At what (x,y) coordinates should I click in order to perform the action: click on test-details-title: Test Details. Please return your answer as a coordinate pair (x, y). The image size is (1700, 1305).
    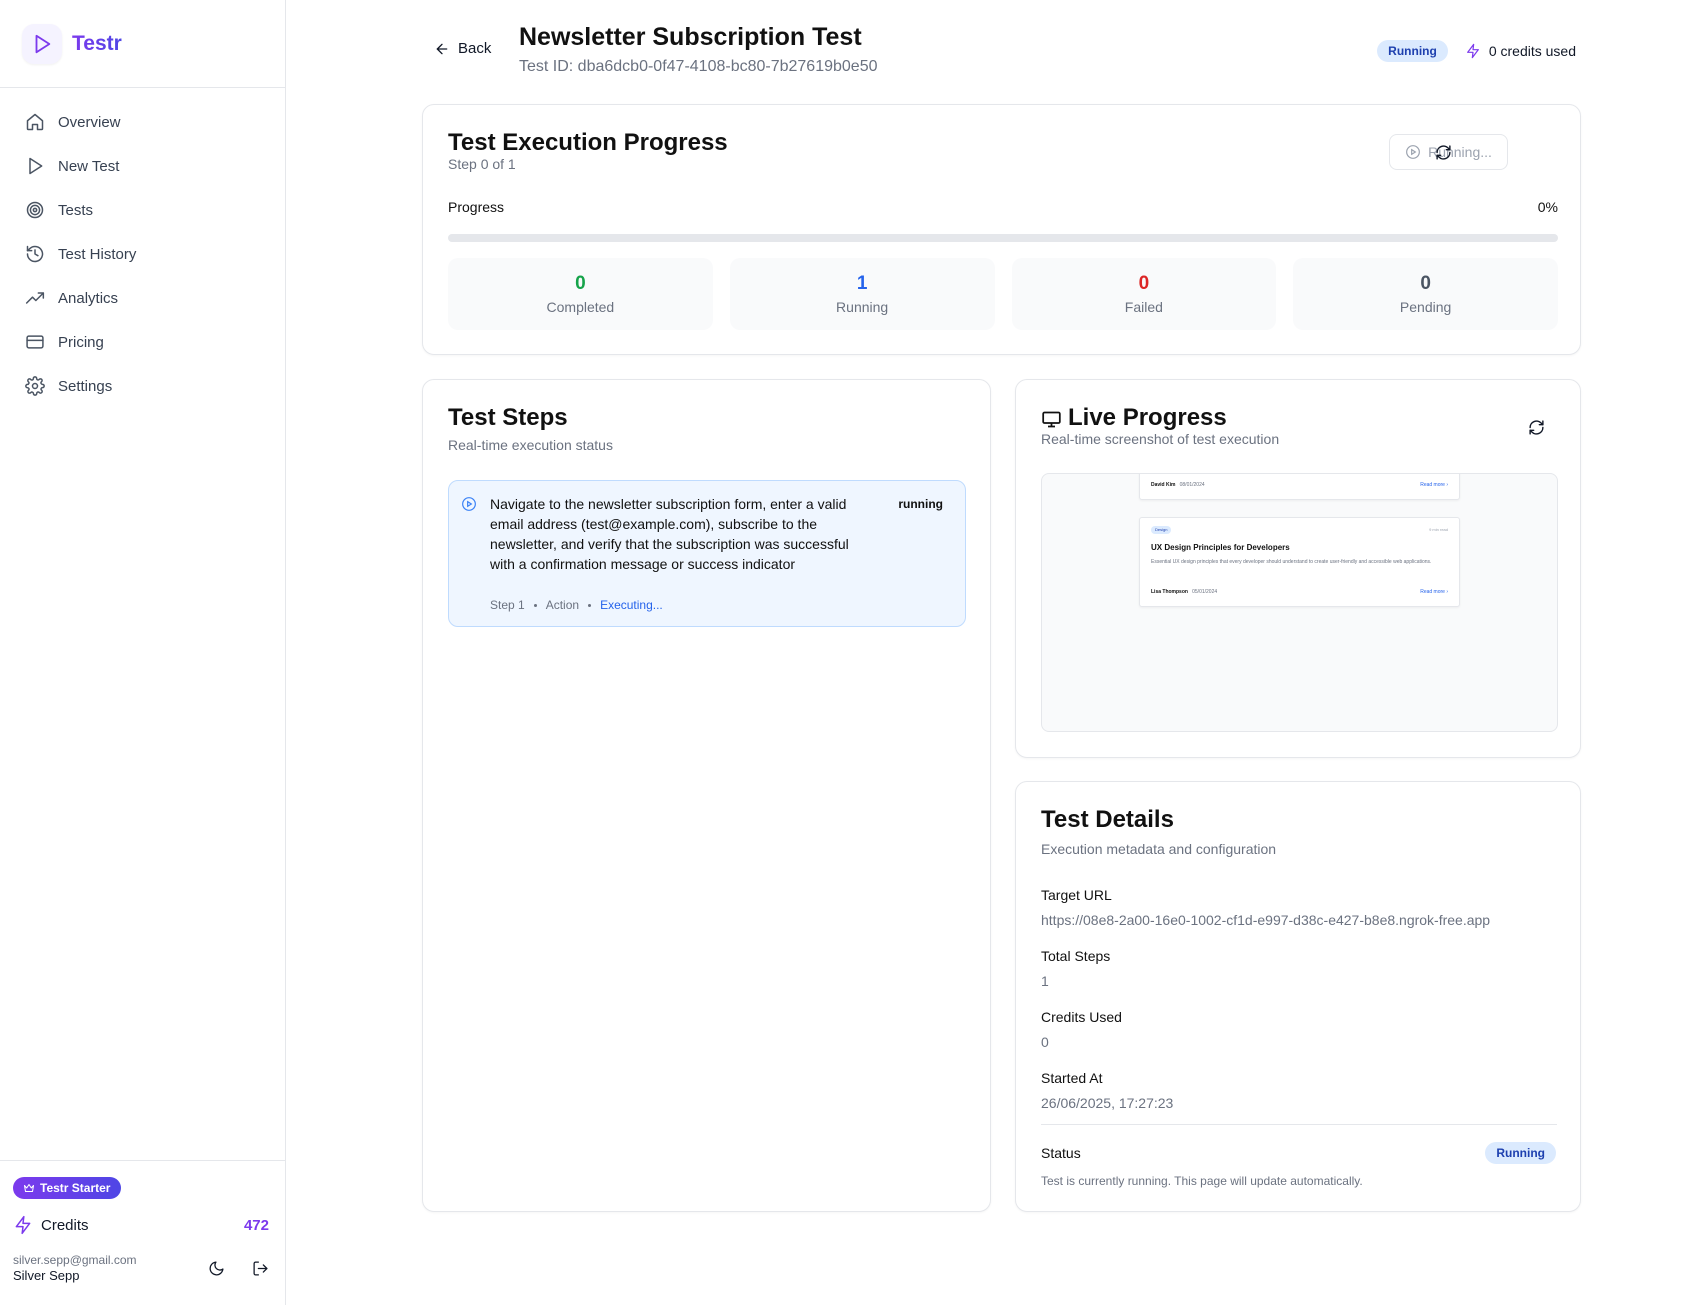
    Looking at the image, I should click on (1107, 819).